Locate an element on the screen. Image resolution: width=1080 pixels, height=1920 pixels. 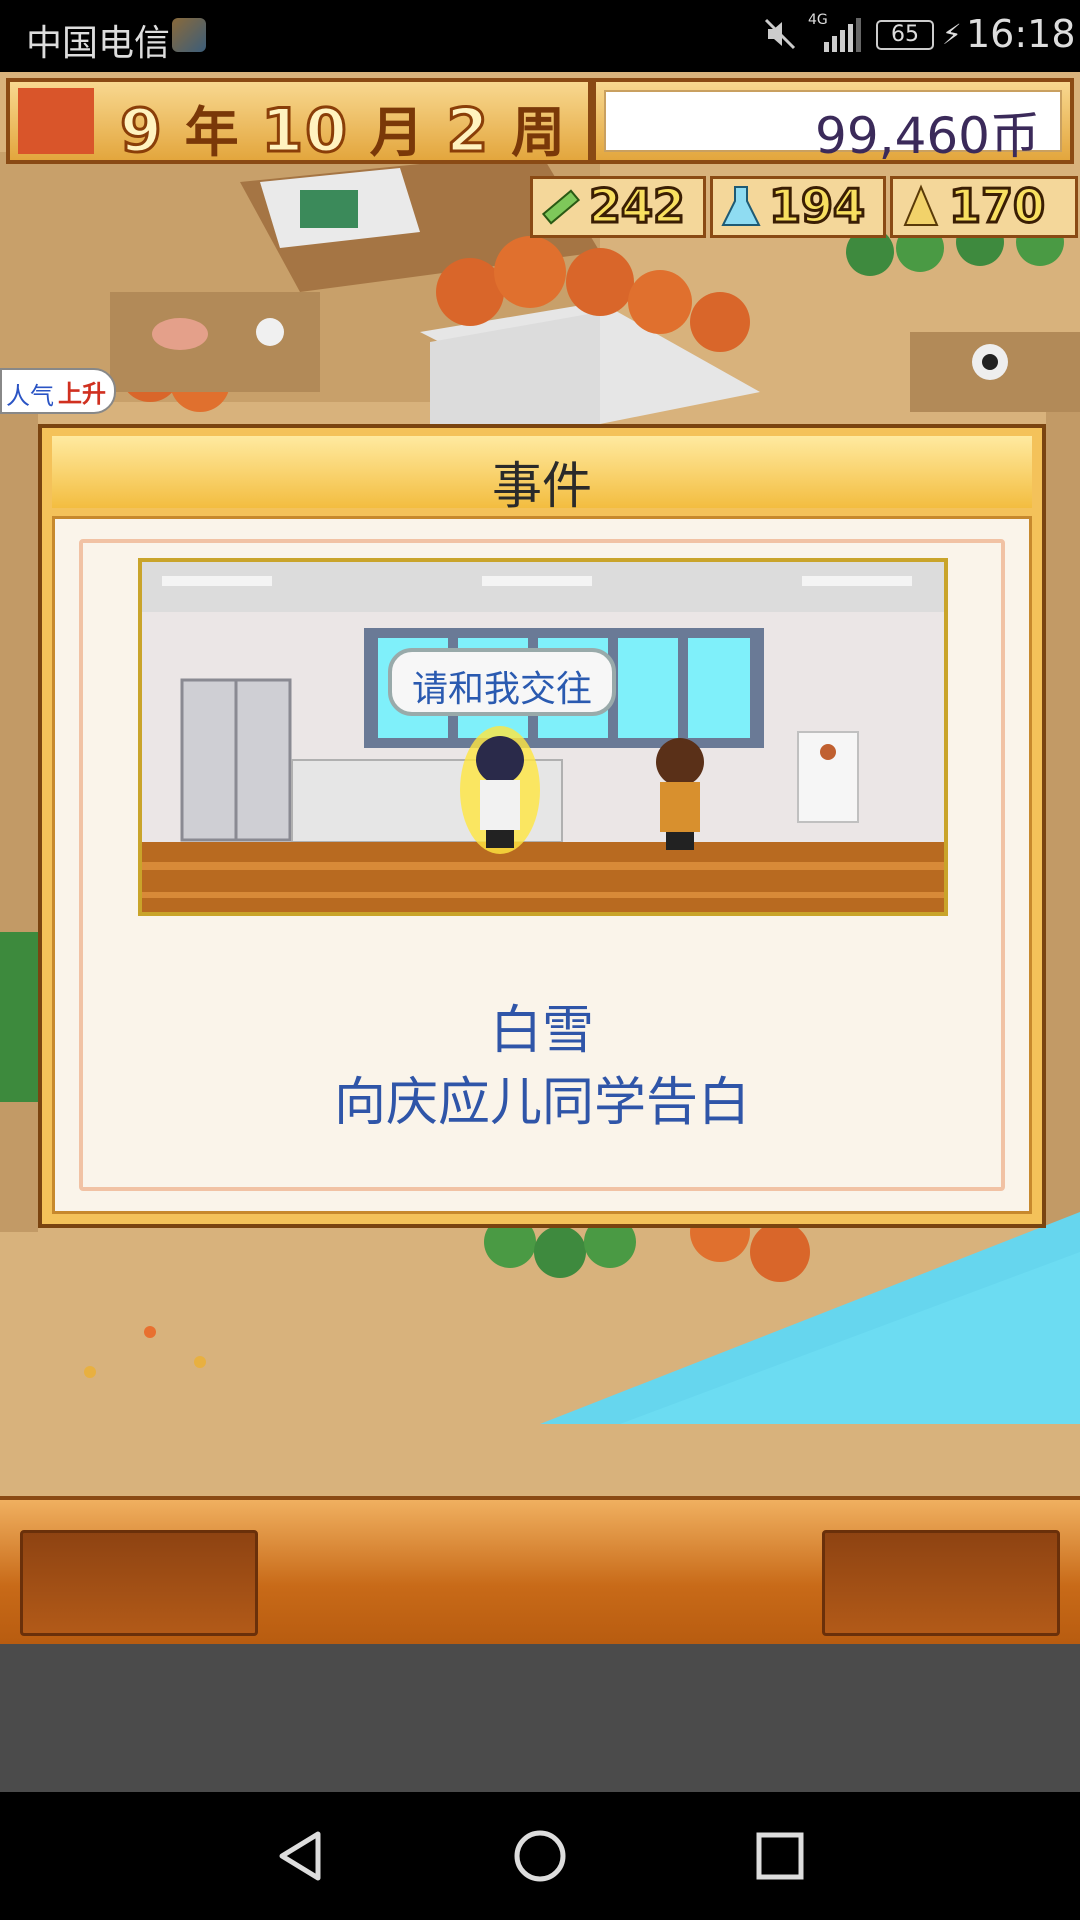
maple-leaf-icon is located at coordinates (56, 121).